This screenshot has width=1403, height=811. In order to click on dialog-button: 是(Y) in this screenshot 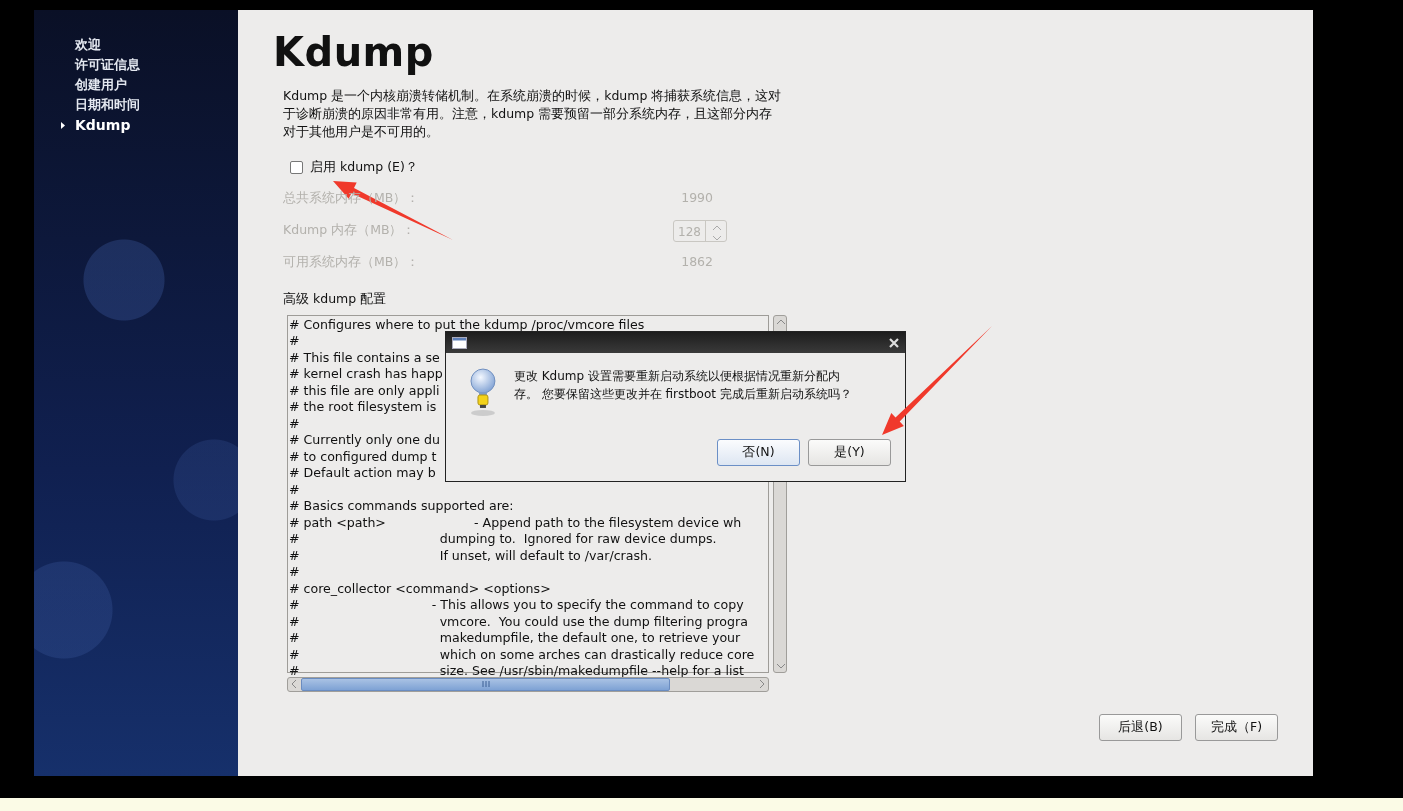, I will do `click(849, 452)`.